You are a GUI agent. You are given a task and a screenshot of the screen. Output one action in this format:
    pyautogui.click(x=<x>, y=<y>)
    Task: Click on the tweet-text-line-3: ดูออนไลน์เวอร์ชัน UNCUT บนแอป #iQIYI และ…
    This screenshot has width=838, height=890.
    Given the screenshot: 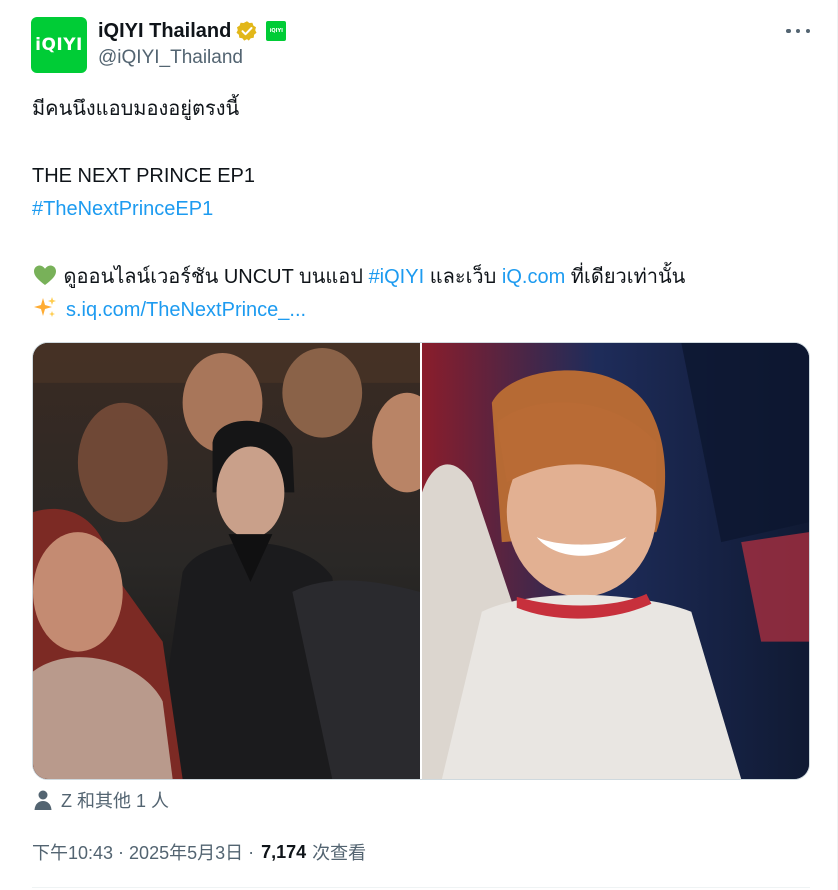 What is the action you would take?
    pyautogui.click(x=358, y=276)
    